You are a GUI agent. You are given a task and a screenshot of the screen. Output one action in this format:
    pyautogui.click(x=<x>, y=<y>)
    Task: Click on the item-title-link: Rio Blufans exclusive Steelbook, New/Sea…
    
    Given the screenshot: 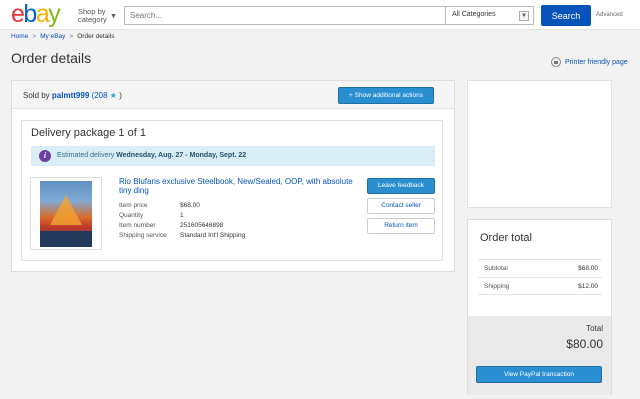 What is the action you would take?
    pyautogui.click(x=237, y=186)
    